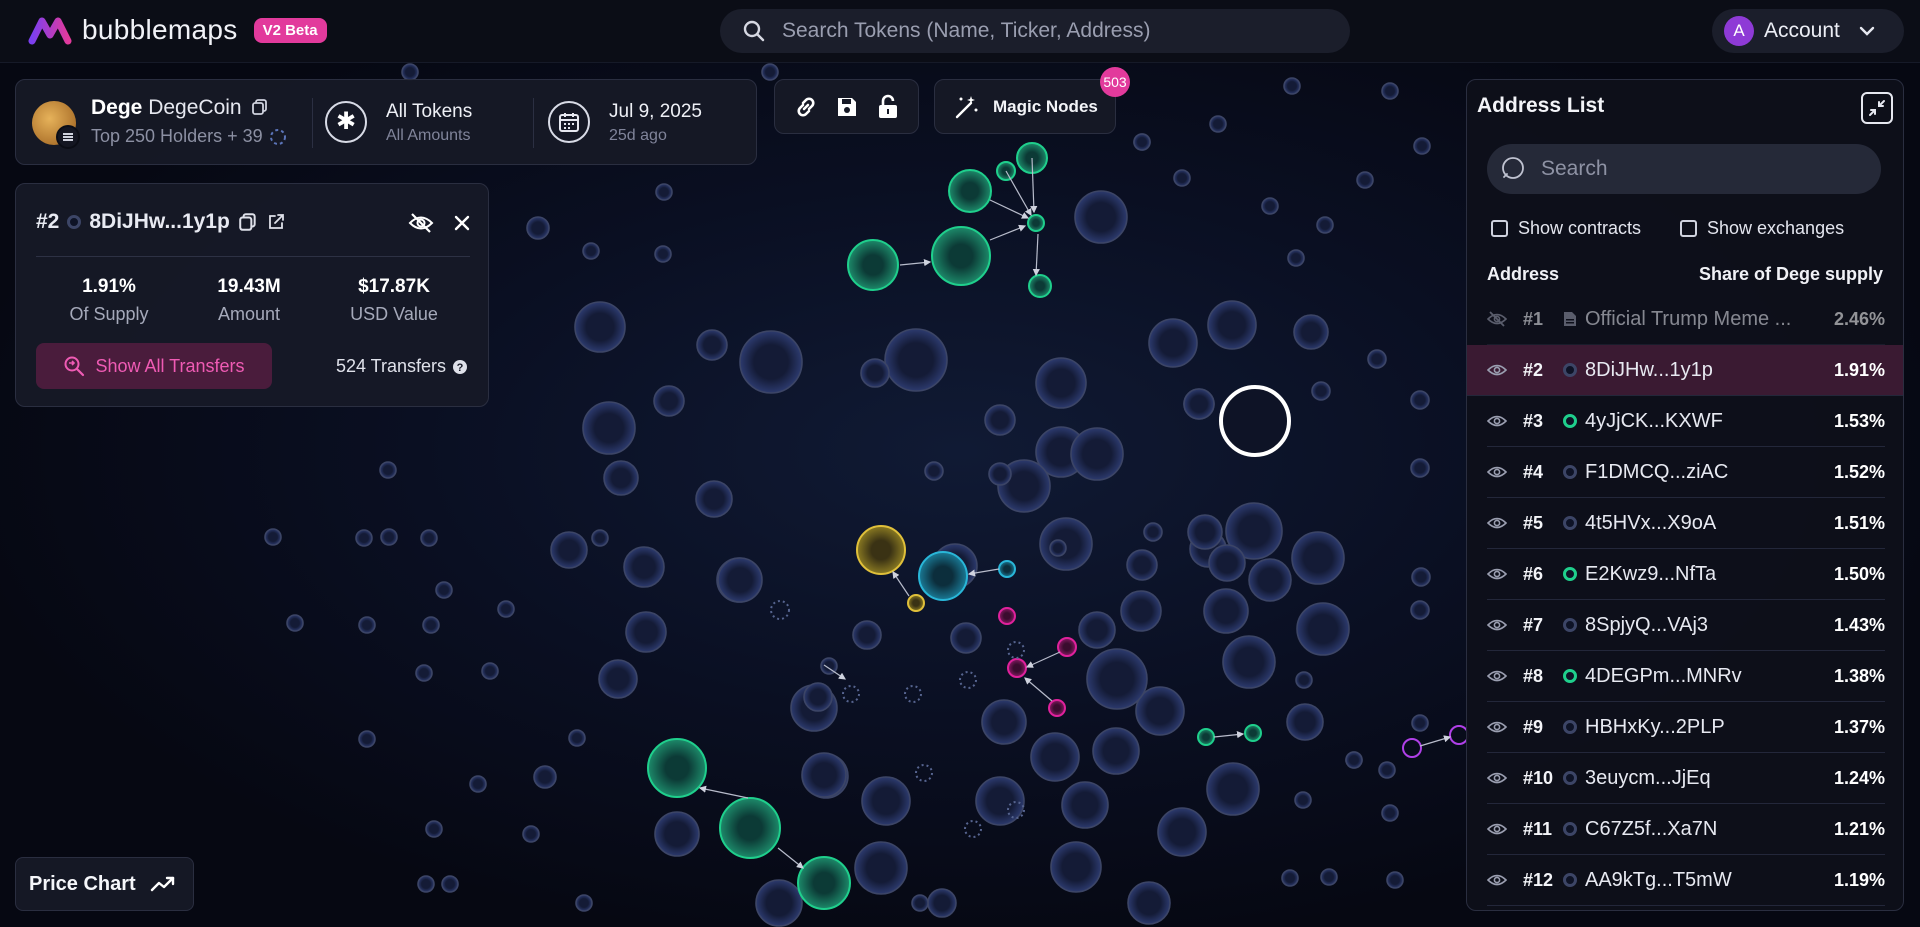  Describe the element at coordinates (276, 222) in the screenshot. I see `external-link-icon` at that location.